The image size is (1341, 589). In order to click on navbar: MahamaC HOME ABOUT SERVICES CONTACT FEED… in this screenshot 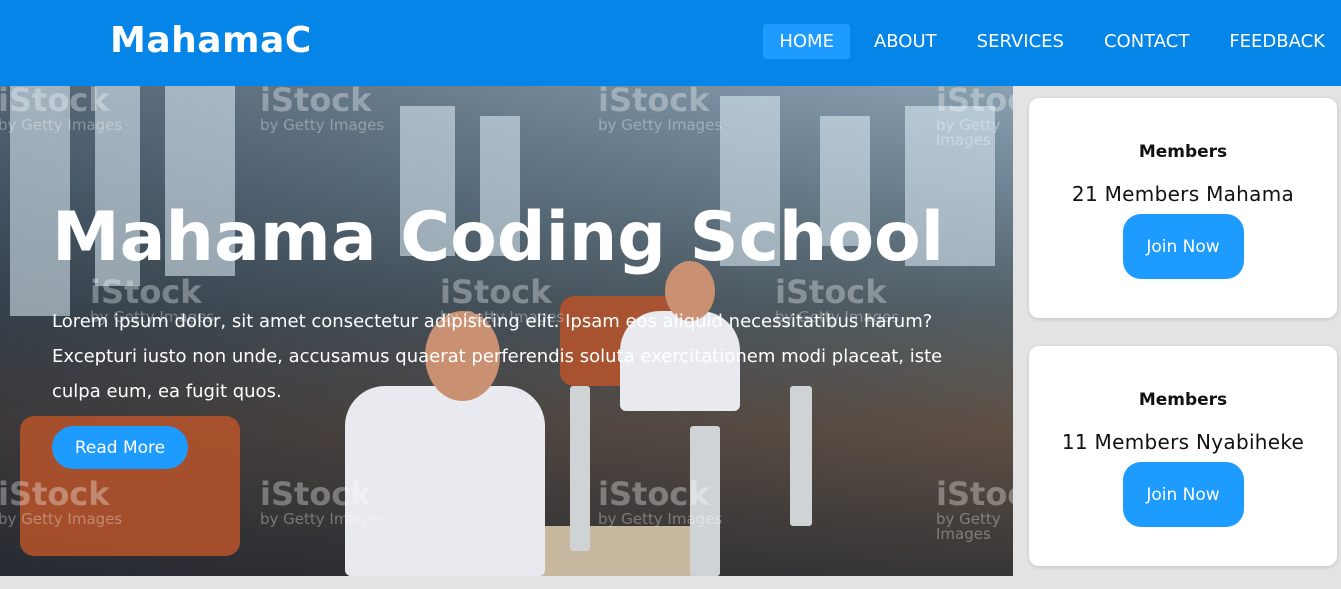, I will do `click(670, 43)`.